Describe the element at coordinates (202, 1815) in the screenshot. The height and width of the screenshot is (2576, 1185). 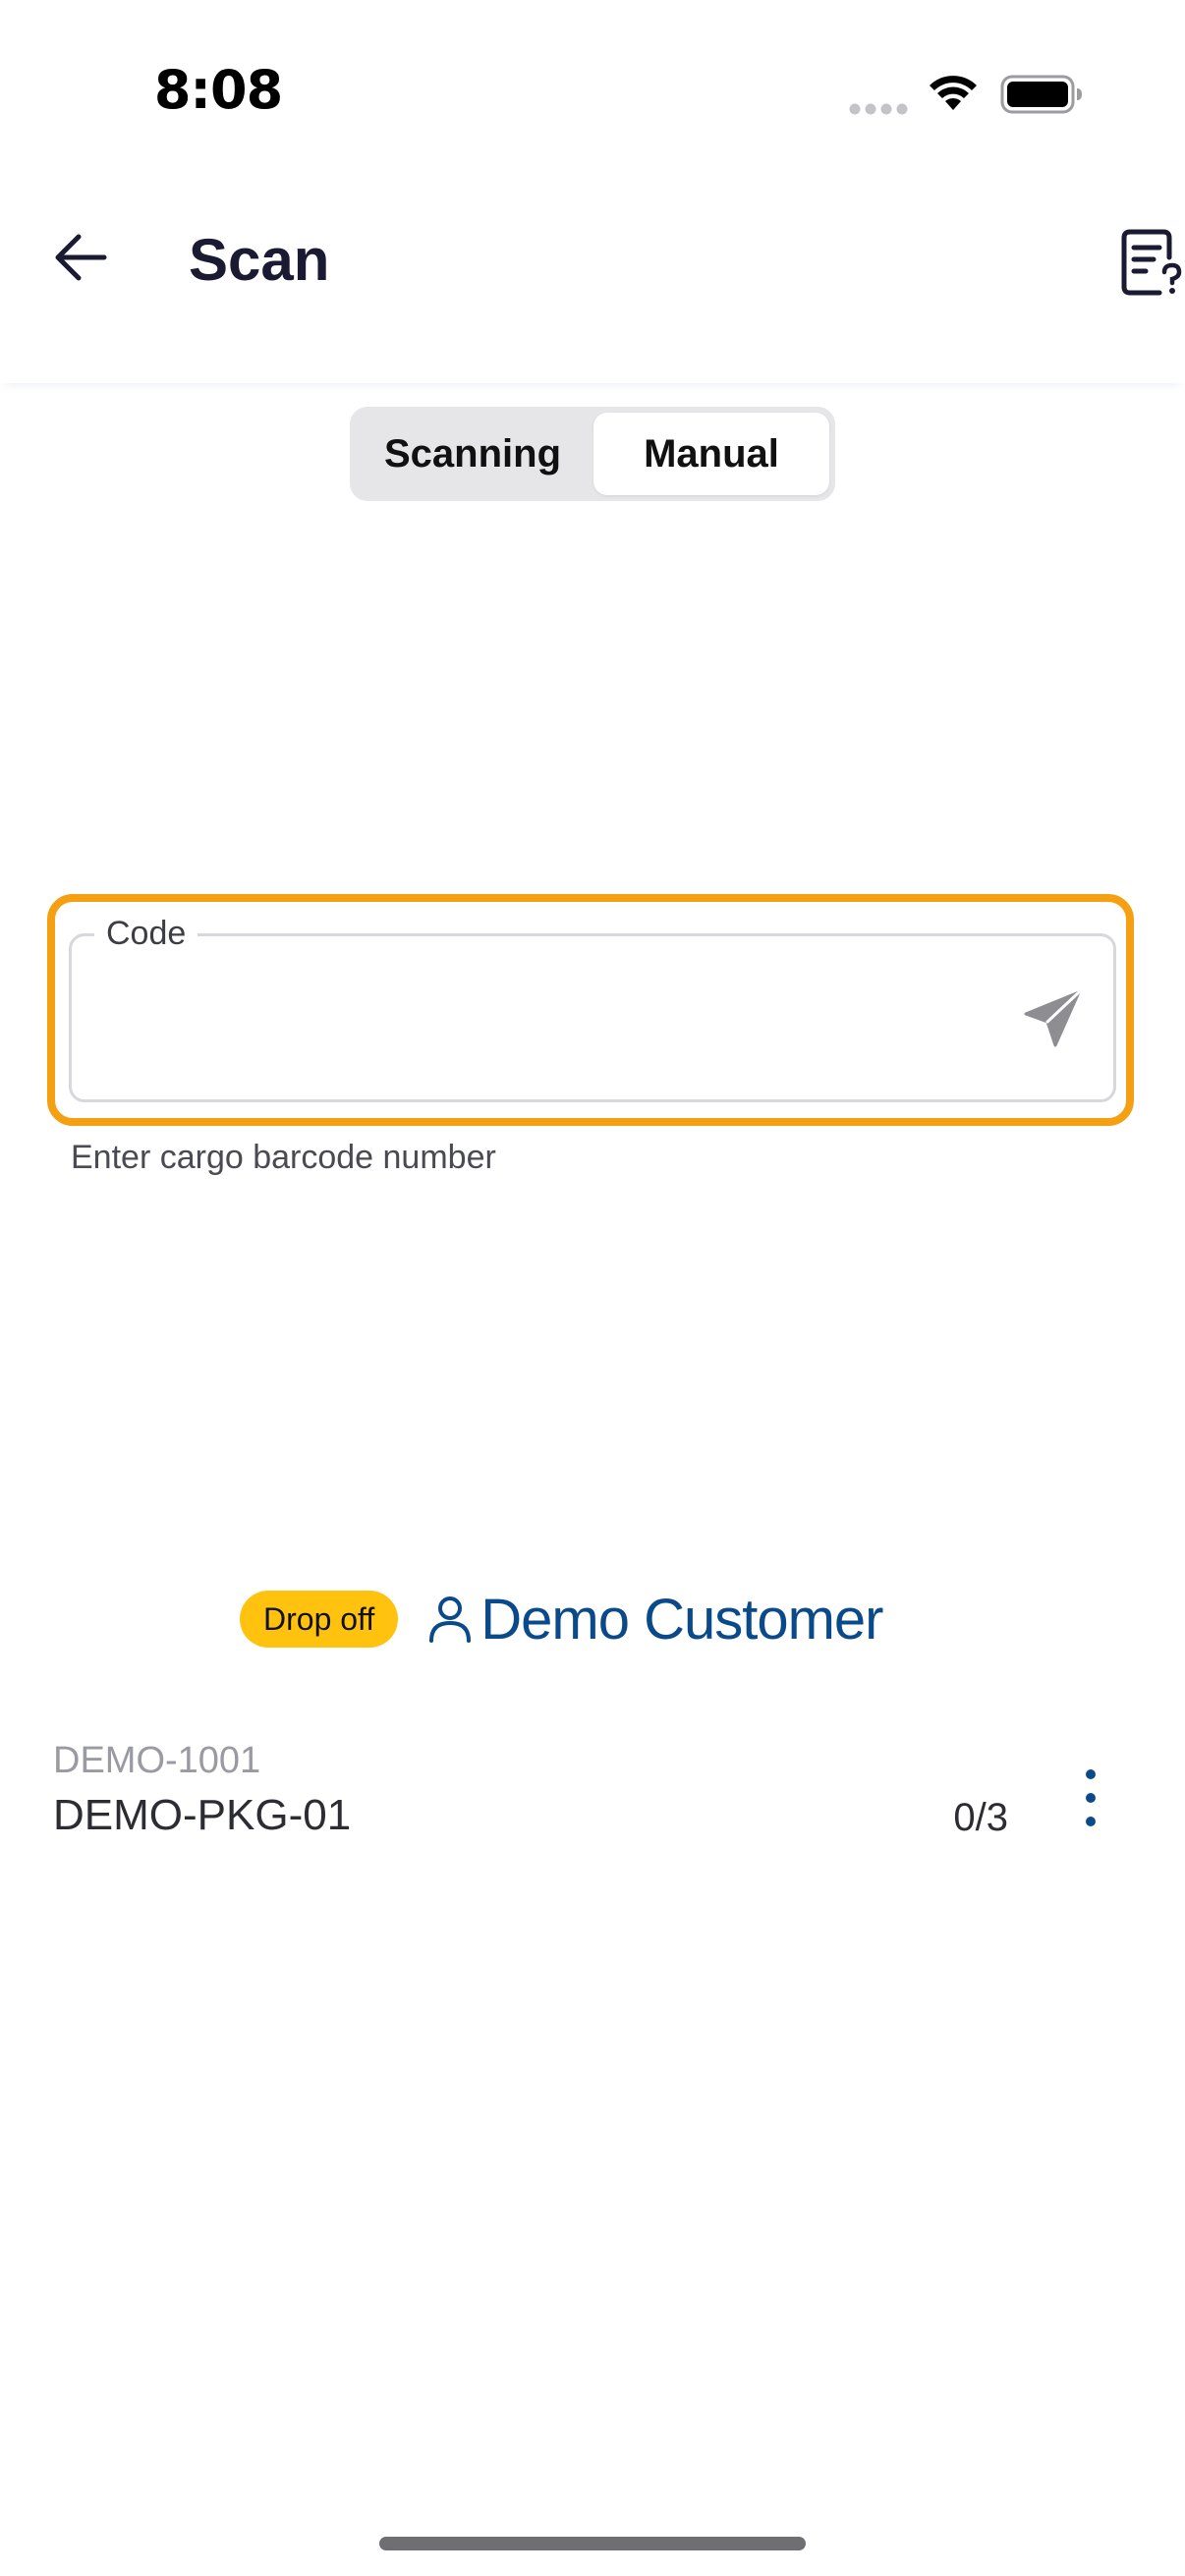
I see `item-name: DEMO-PKG-01` at that location.